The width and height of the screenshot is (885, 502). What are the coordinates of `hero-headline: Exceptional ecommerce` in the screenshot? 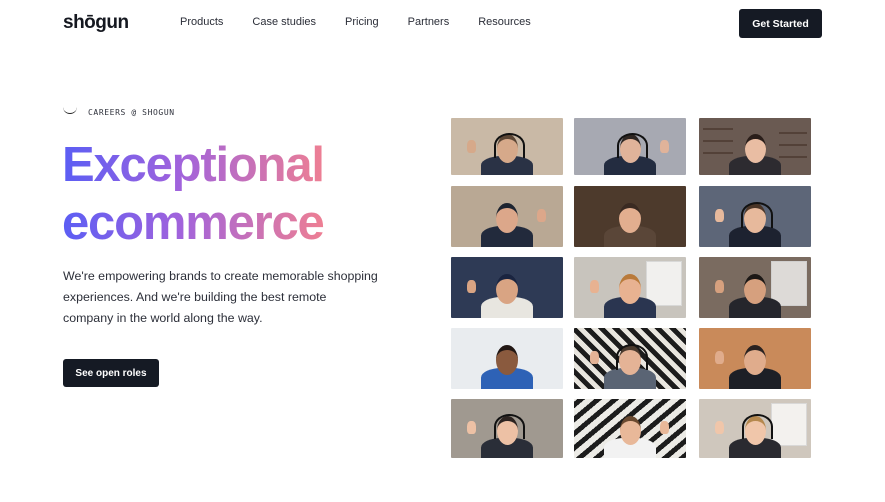 It's located at (247, 194).